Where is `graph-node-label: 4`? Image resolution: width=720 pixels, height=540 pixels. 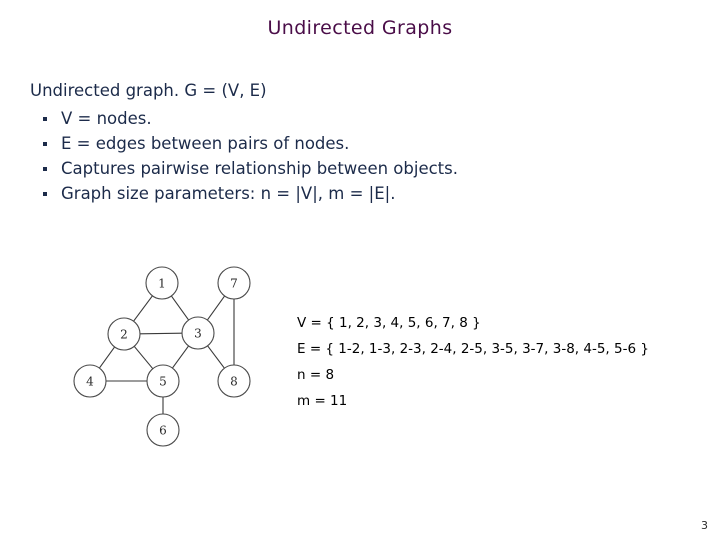
graph-node-label: 4 is located at coordinates (90, 382).